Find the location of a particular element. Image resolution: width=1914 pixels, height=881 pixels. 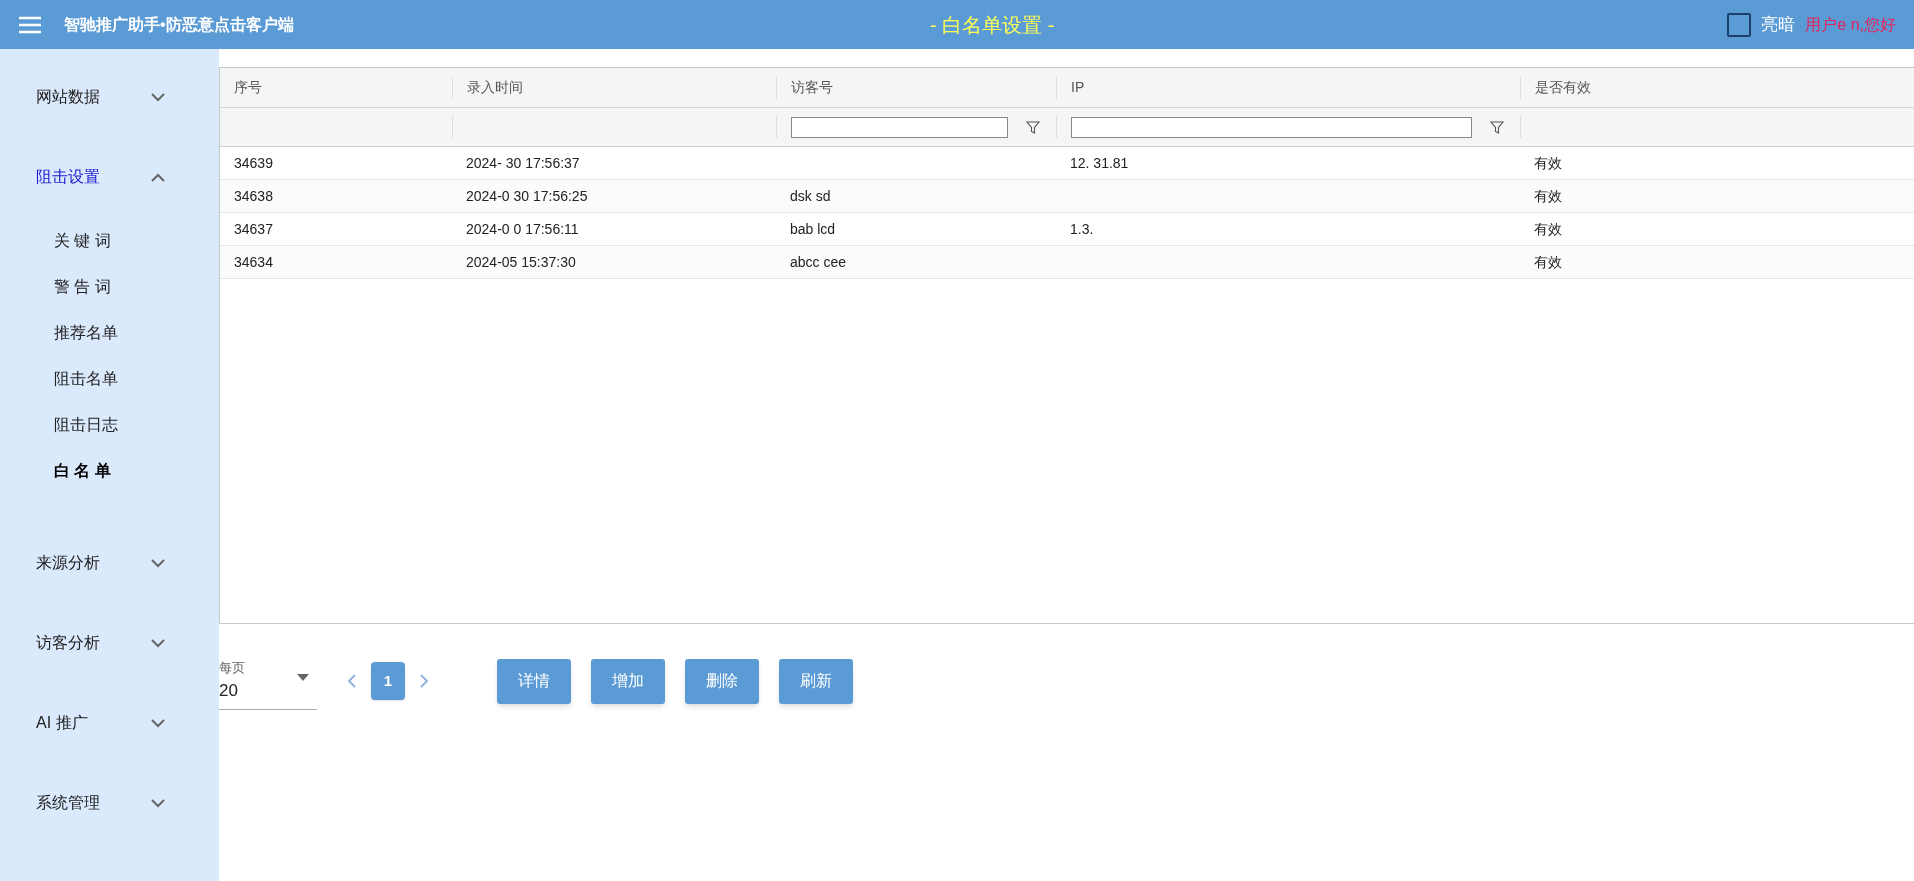

column-header: 访客号 is located at coordinates (805, 87).